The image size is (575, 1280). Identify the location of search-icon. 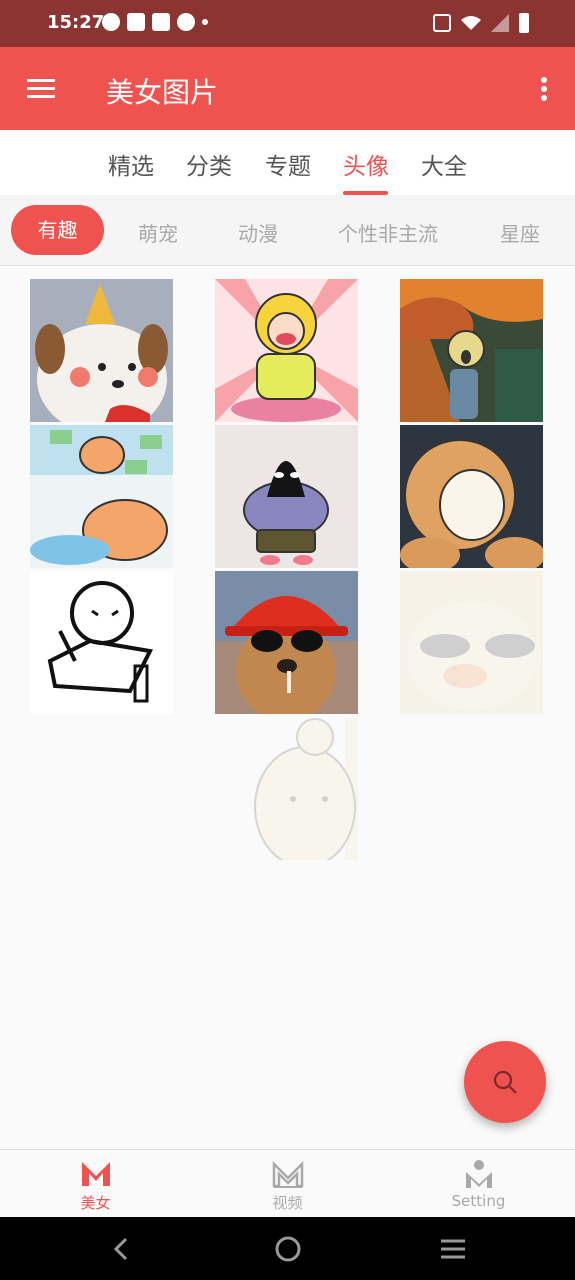
(505, 1082).